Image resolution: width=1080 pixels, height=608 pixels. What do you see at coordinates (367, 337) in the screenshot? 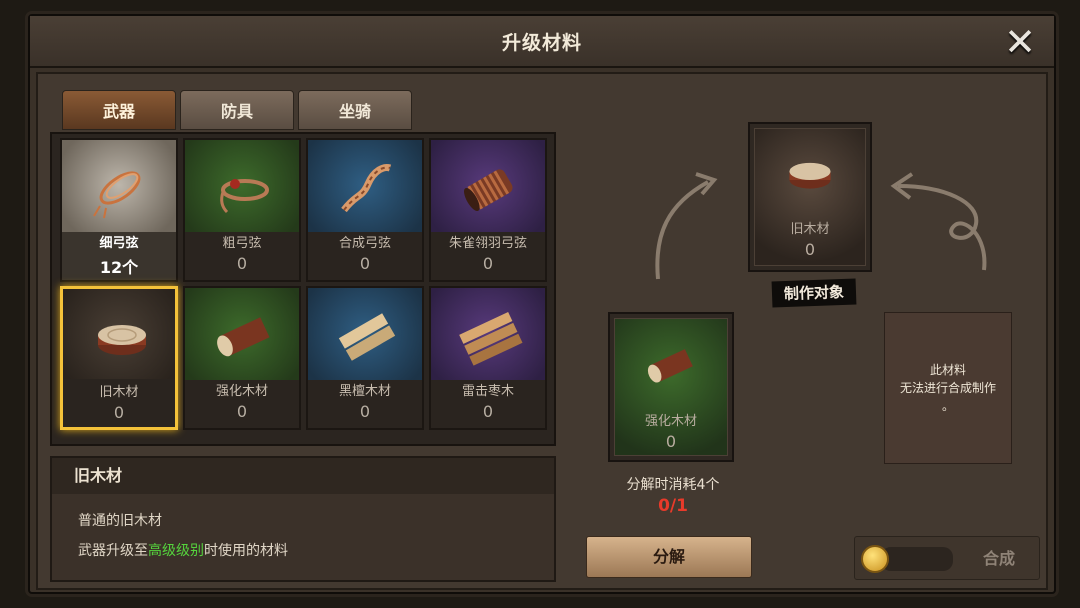
I see `lumber-planks-icon` at bounding box center [367, 337].